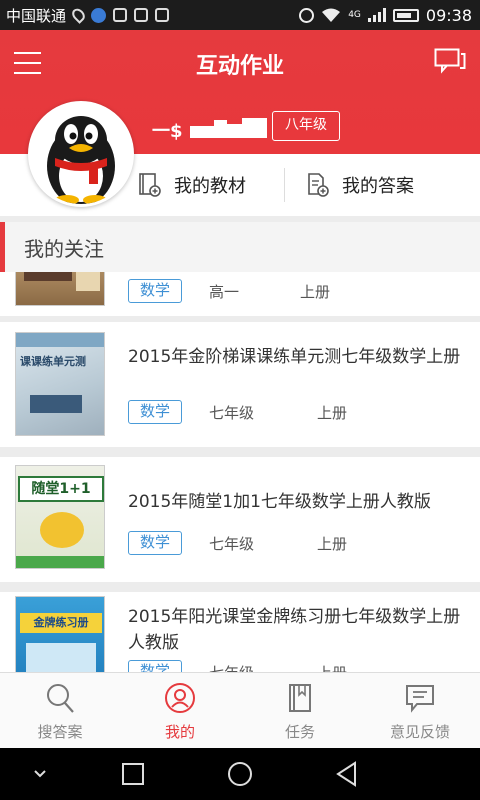 This screenshot has height=800, width=480. Describe the element at coordinates (36, 15) in the screenshot. I see `carrier-label: 中国联通` at that location.